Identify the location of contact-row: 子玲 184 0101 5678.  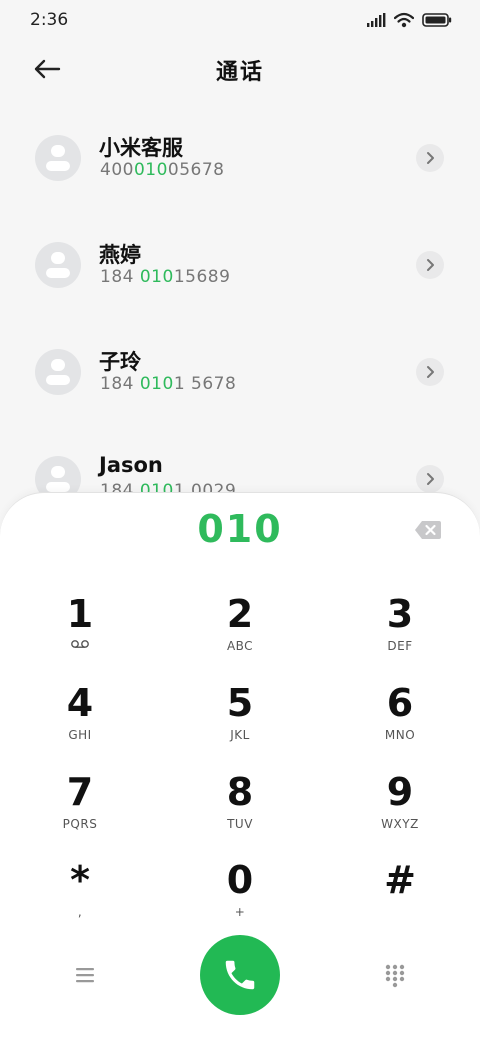
(240, 372).